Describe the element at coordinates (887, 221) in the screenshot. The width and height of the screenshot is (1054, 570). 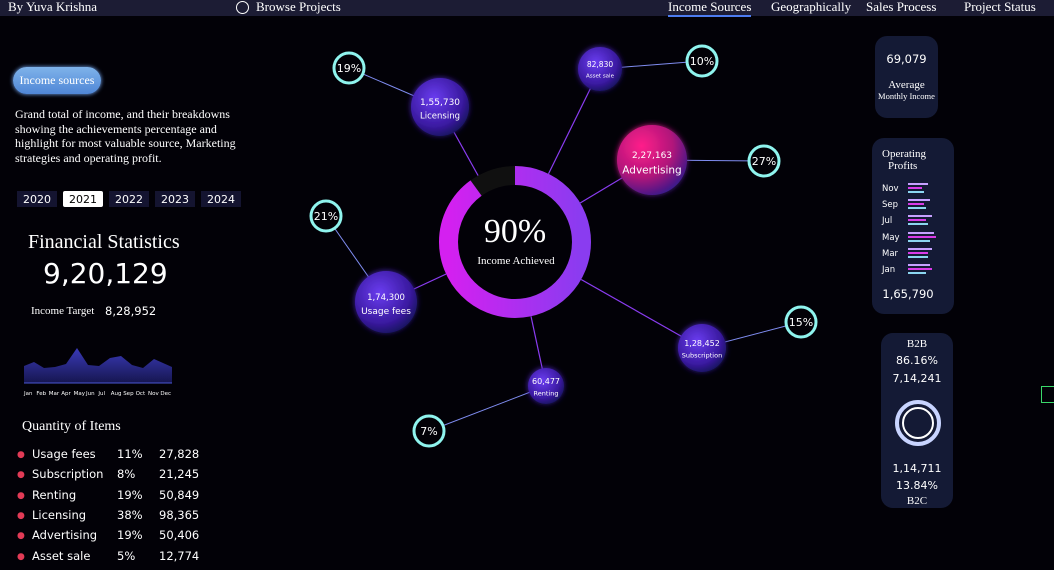
I see `op-month-label: Jul` at that location.